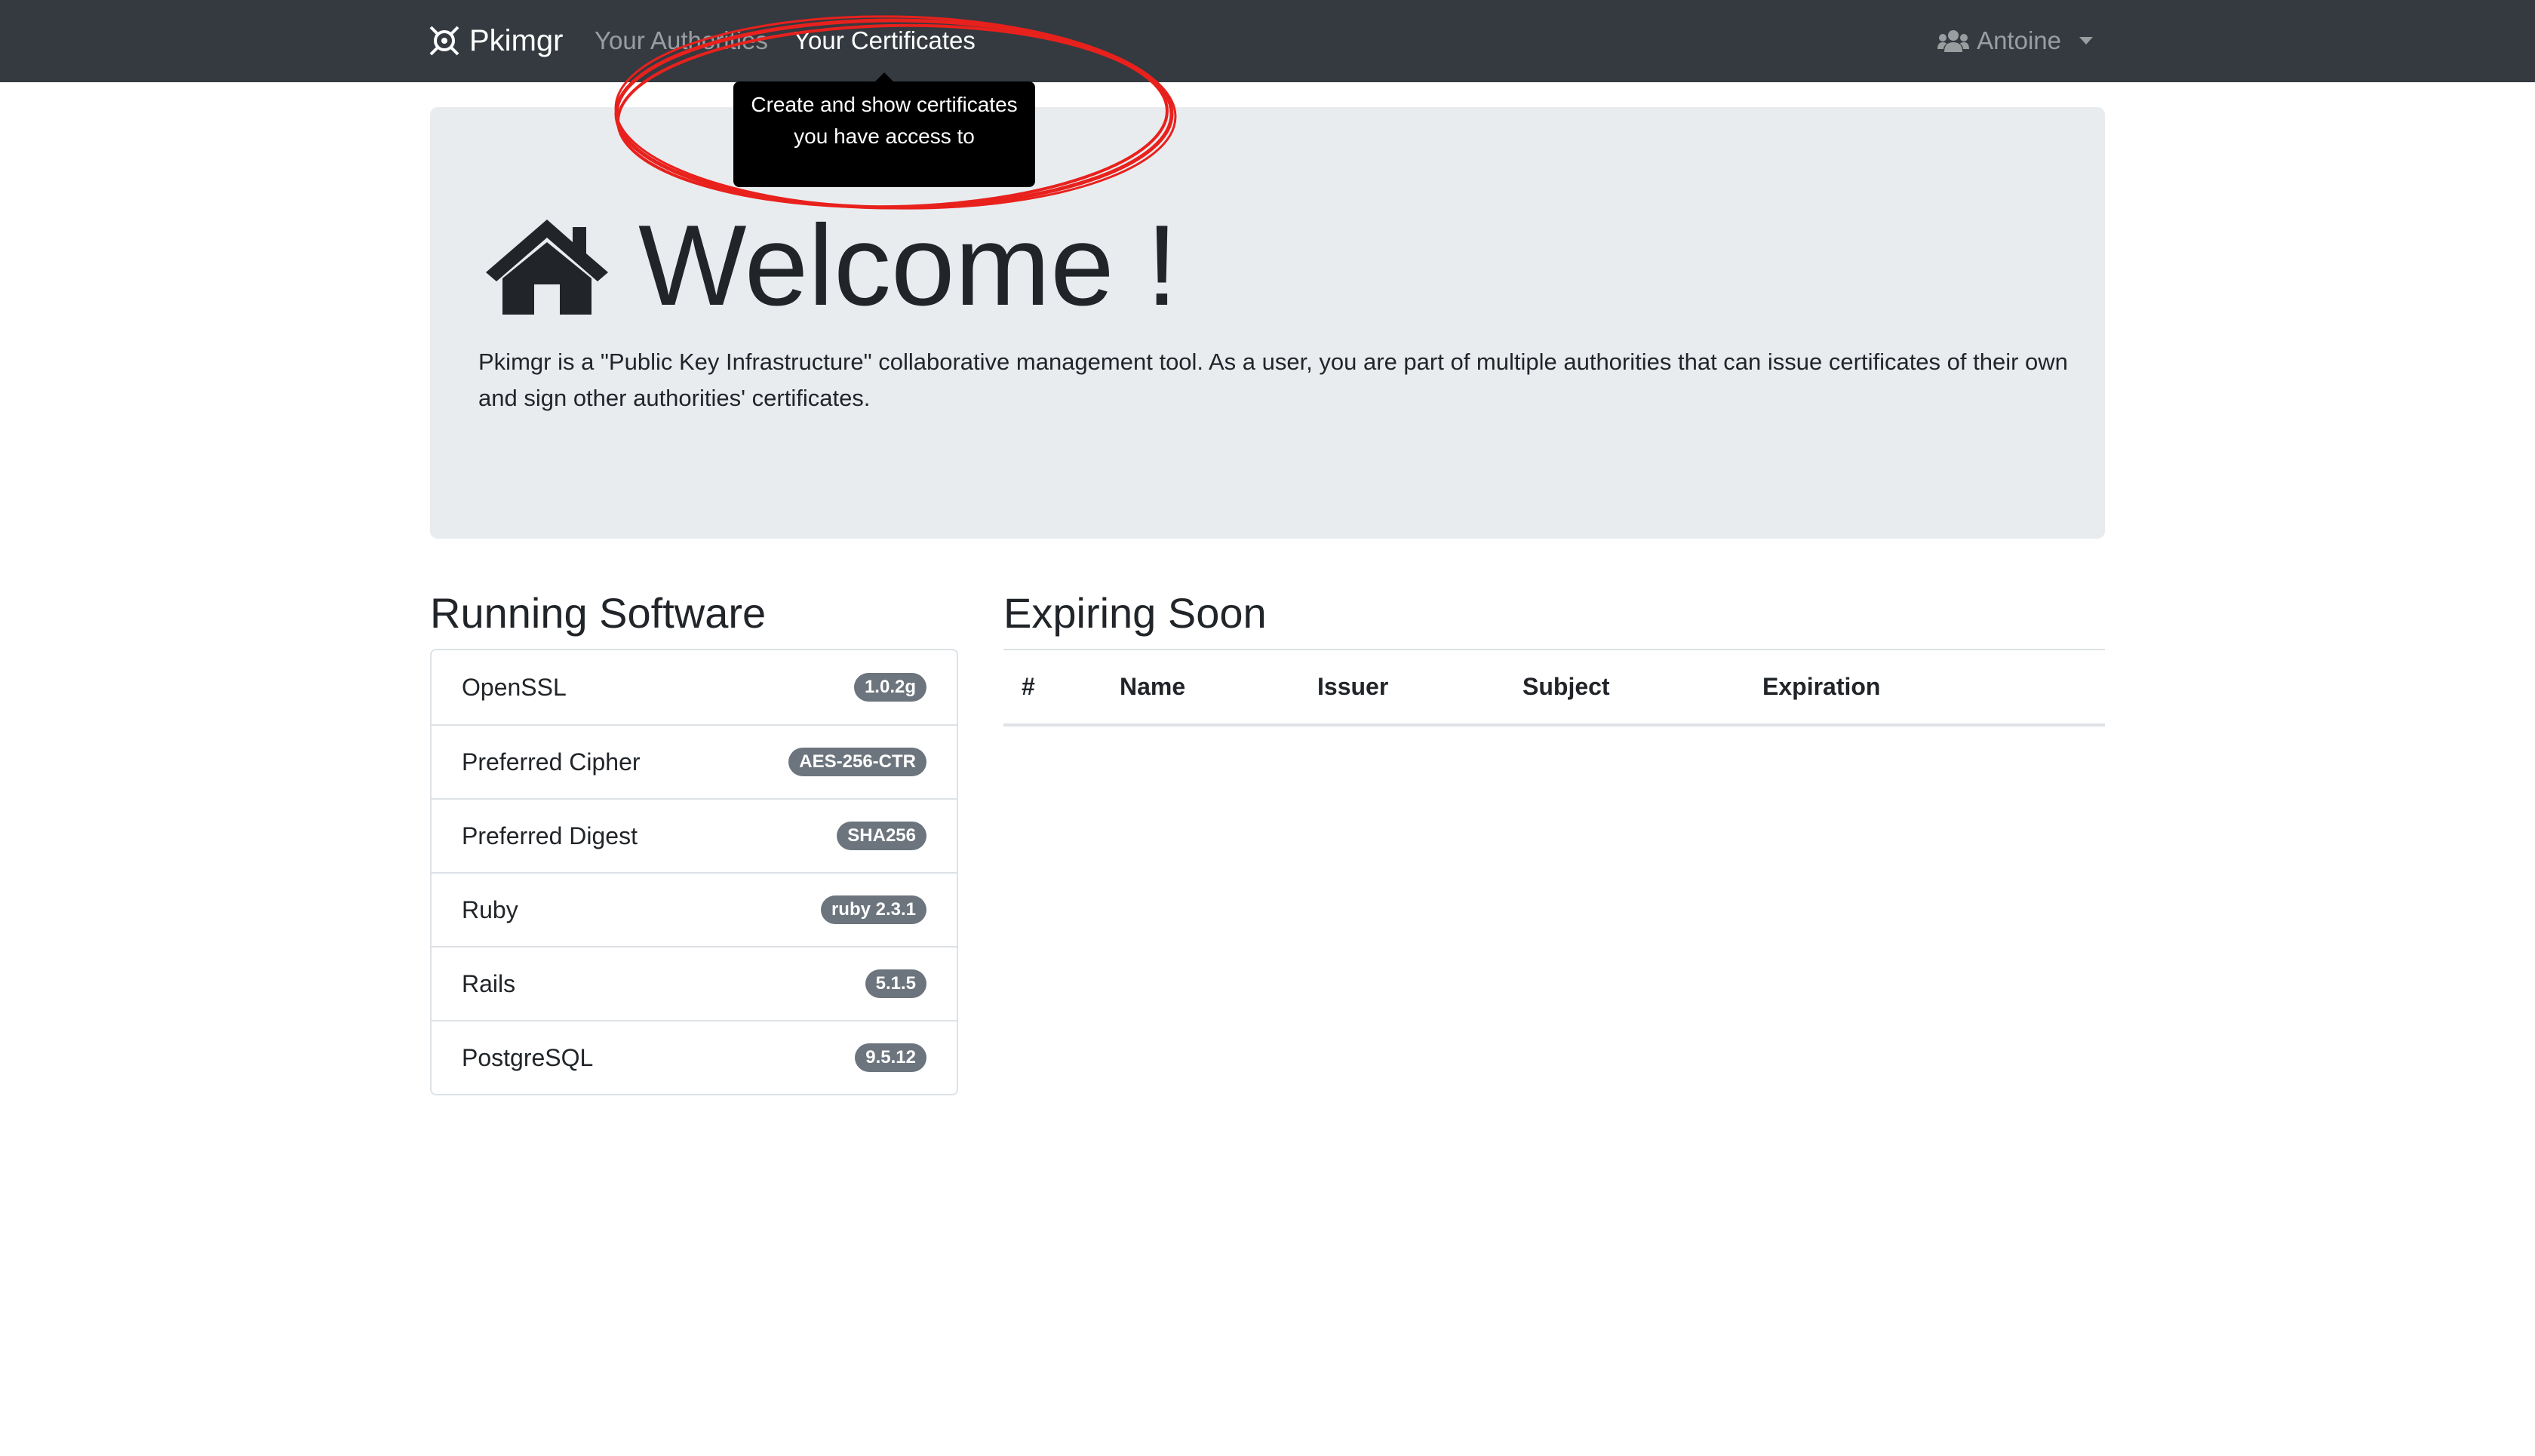  I want to click on nav-link-certificates: Your Certificates, so click(885, 41).